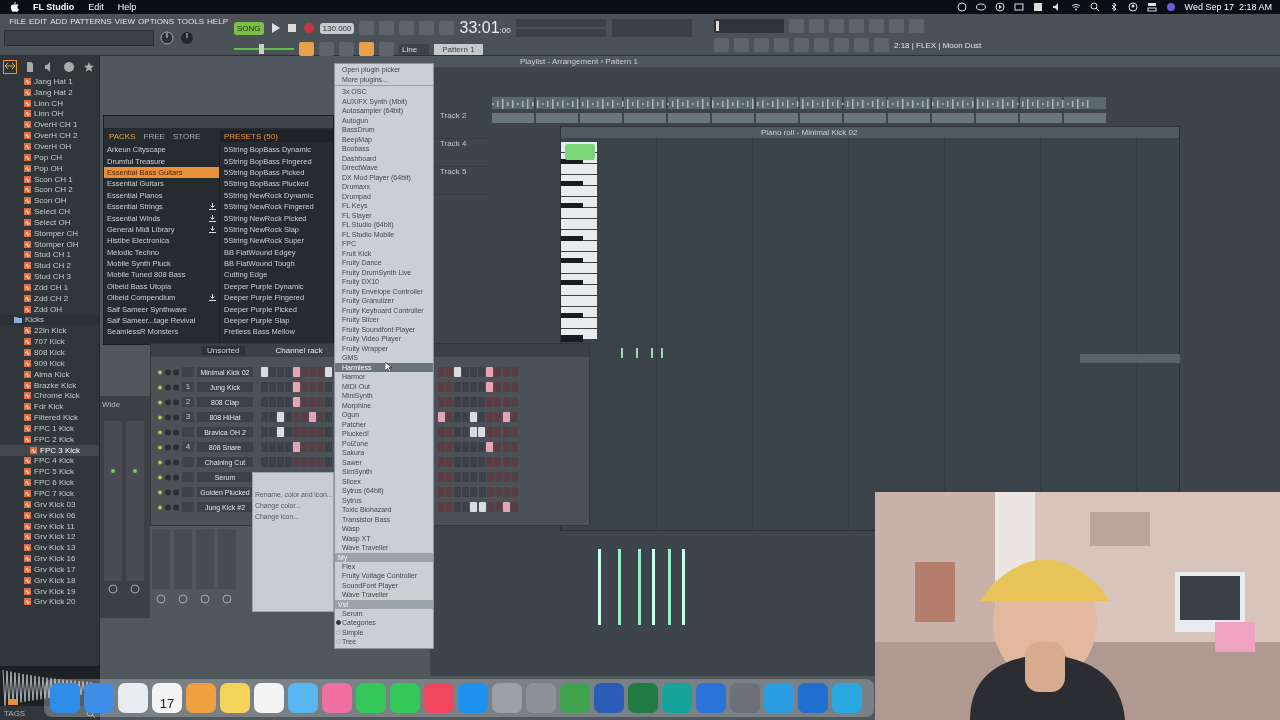 This screenshot has height=720, width=1280. I want to click on browser-item: Filtered Kick, so click(49, 417).